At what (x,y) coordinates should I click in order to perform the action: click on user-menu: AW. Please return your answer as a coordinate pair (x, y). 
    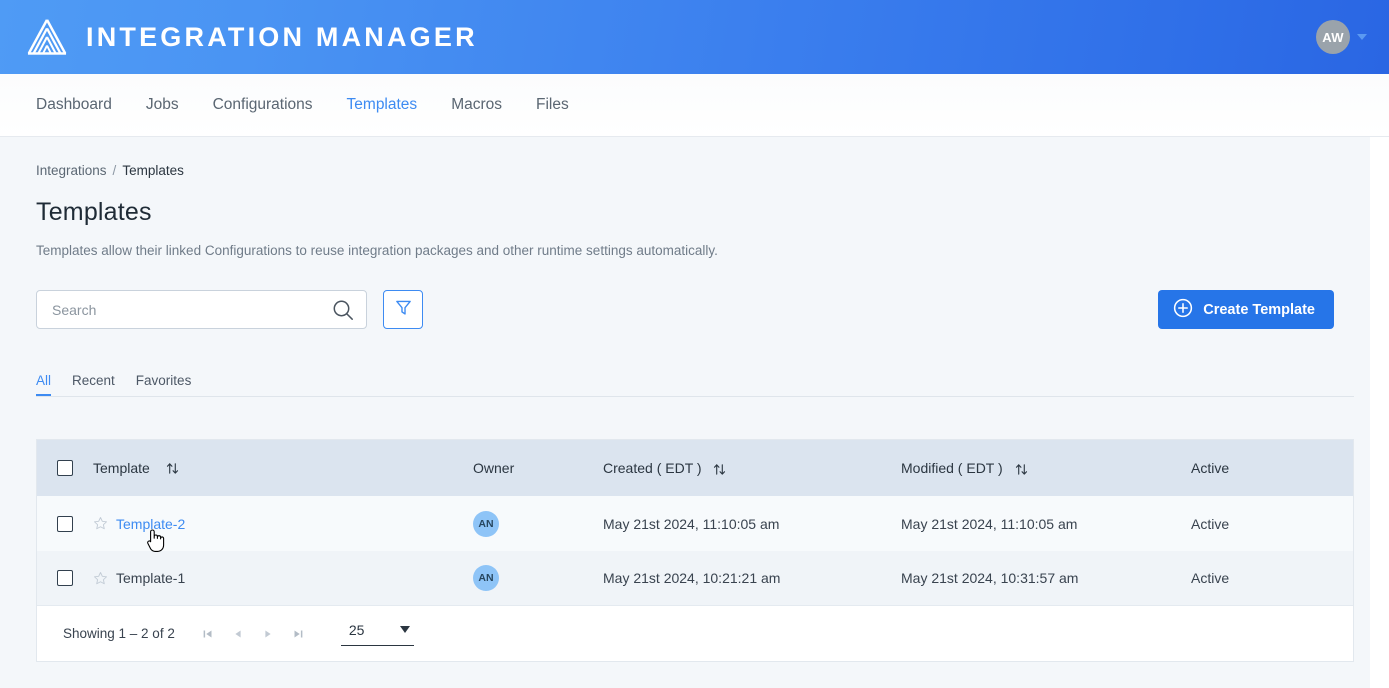
    Looking at the image, I should click on (1341, 37).